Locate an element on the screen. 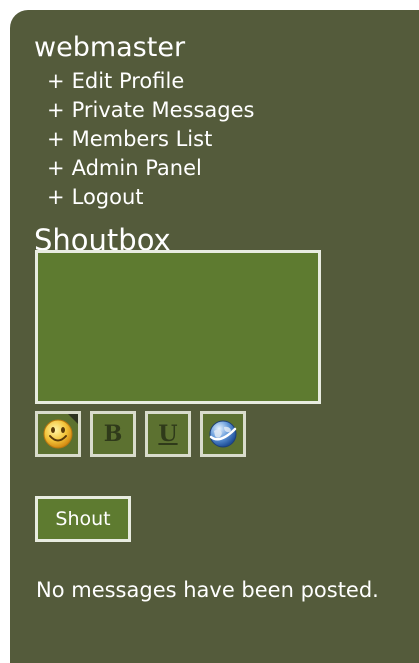 This screenshot has width=419, height=663. nav-item-label: Members List is located at coordinates (142, 139).